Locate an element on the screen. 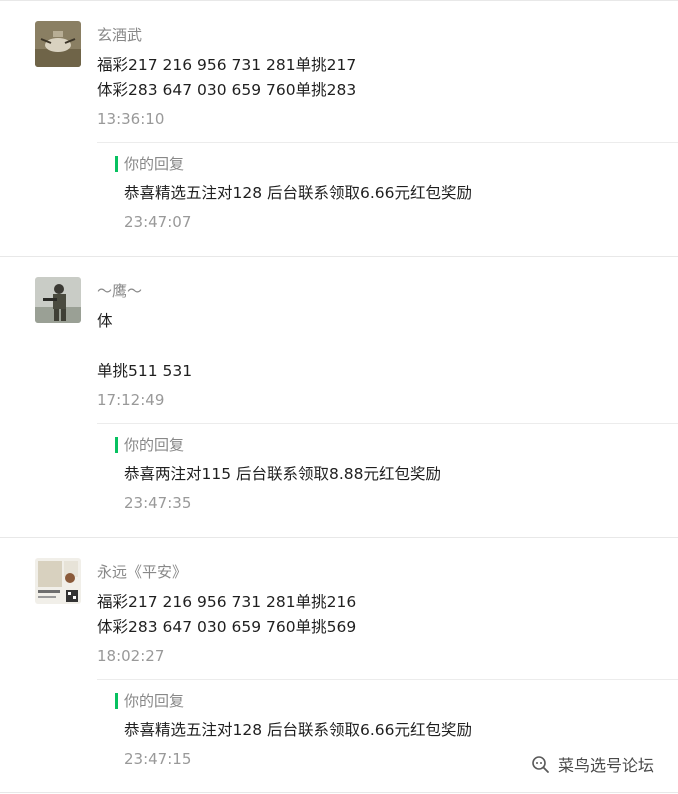 The width and height of the screenshot is (678, 794). comment-line: 体彩283 647 030 659 760单挑569 is located at coordinates (227, 627).